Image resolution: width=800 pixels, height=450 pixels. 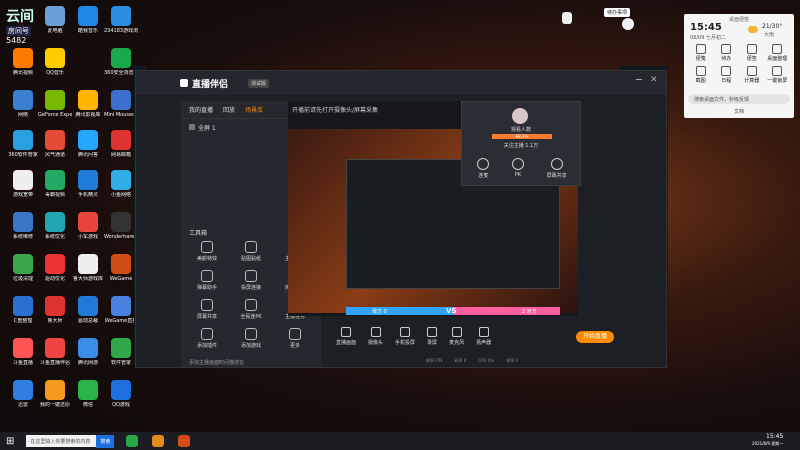 What do you see at coordinates (628, 24) in the screenshot?
I see `cat-icon` at bounding box center [628, 24].